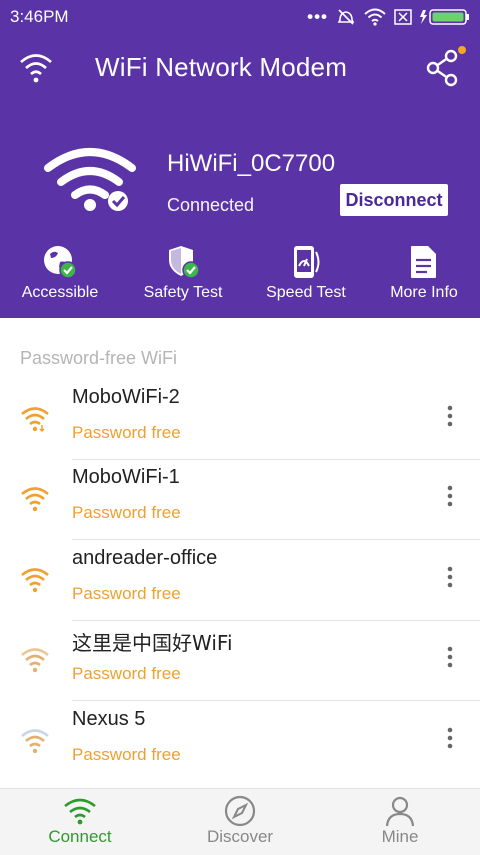 The height and width of the screenshot is (855, 480). I want to click on action-more-info: More Info, so click(422, 272).